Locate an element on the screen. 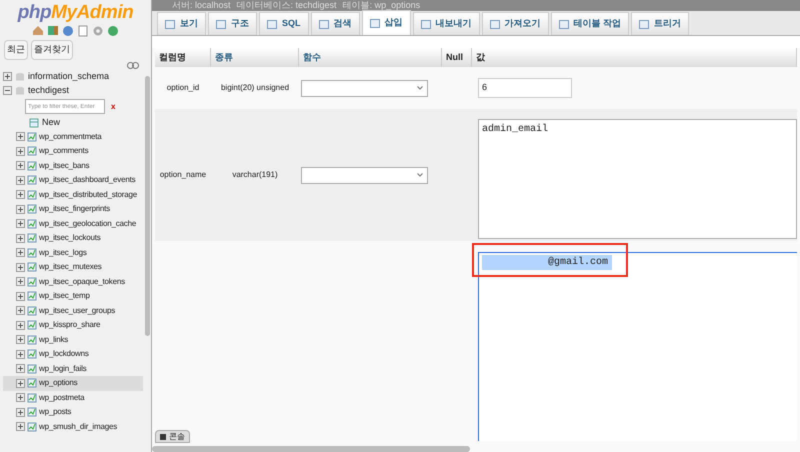  column-name: option_name is located at coordinates (183, 175).